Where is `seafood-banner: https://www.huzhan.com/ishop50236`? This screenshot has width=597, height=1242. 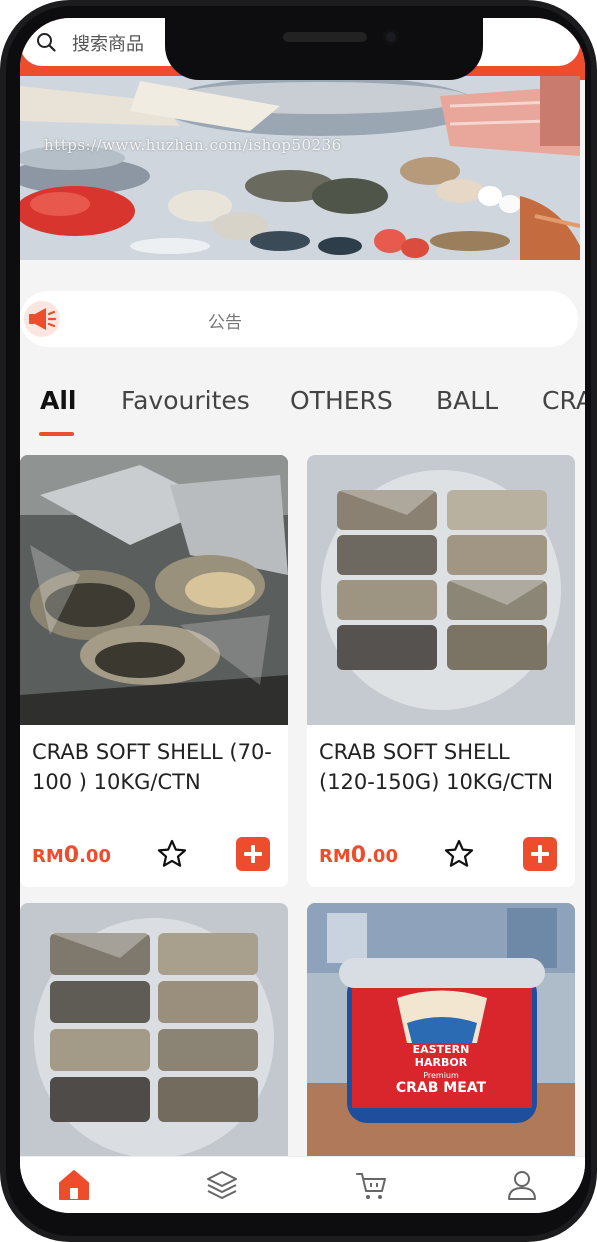
seafood-banner: https://www.huzhan.com/ishop50236 is located at coordinates (300, 168).